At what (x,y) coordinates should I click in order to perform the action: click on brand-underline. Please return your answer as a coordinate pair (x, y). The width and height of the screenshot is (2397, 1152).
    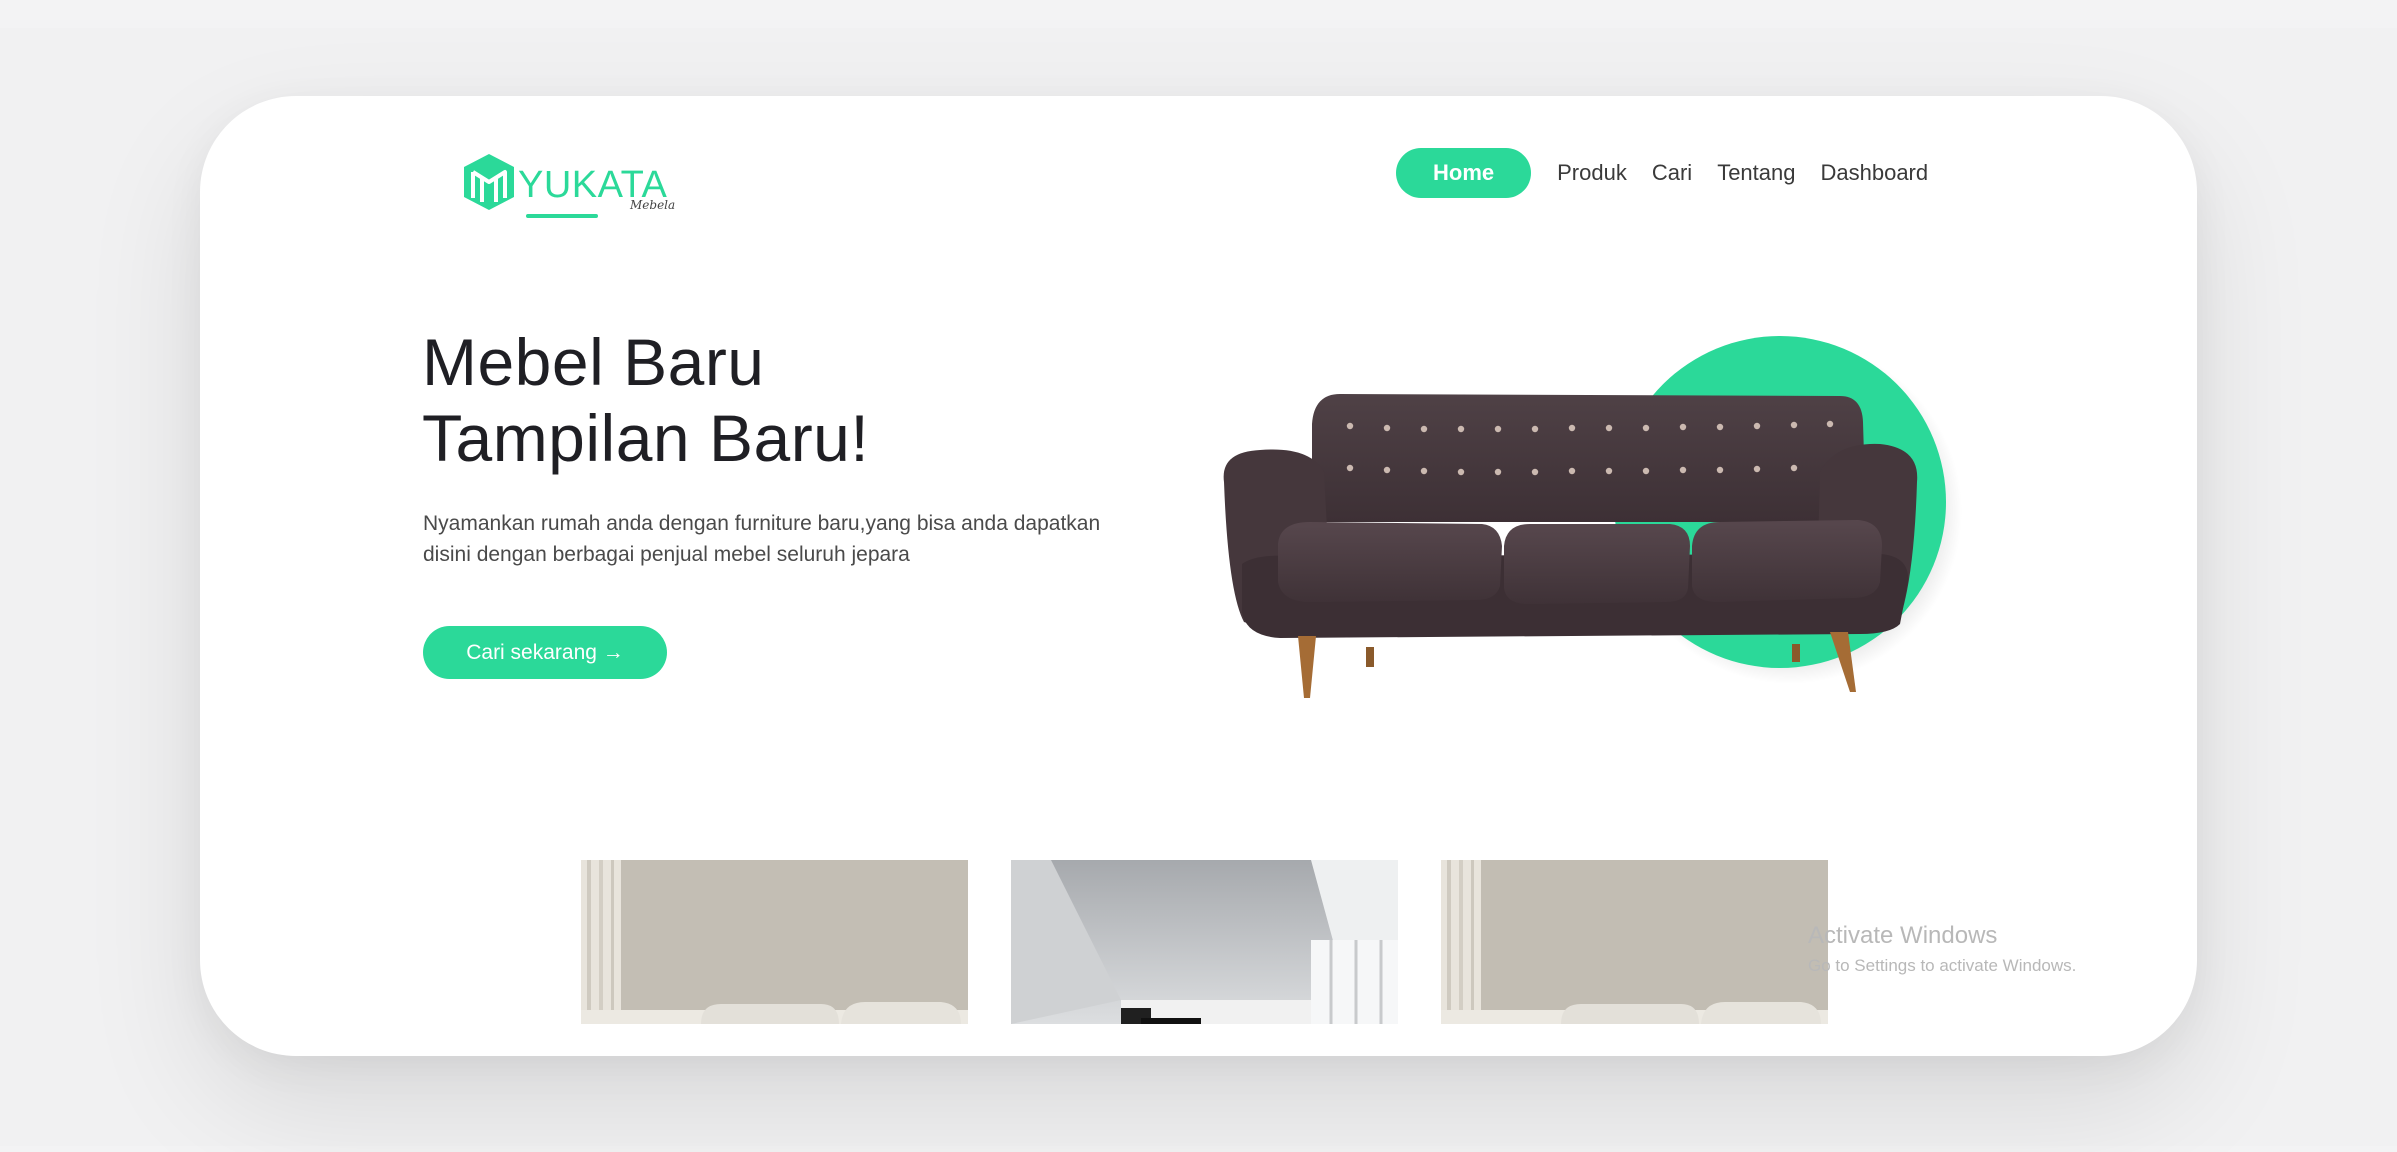
    Looking at the image, I should click on (562, 216).